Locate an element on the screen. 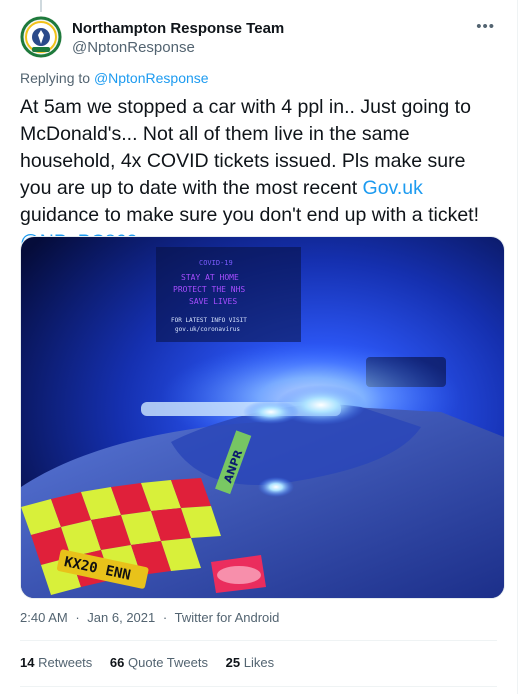 This screenshot has height=694, width=527. tweet-stats: 14 Retweets 66 Quote Tweets 25 Likes is located at coordinates (154, 662).